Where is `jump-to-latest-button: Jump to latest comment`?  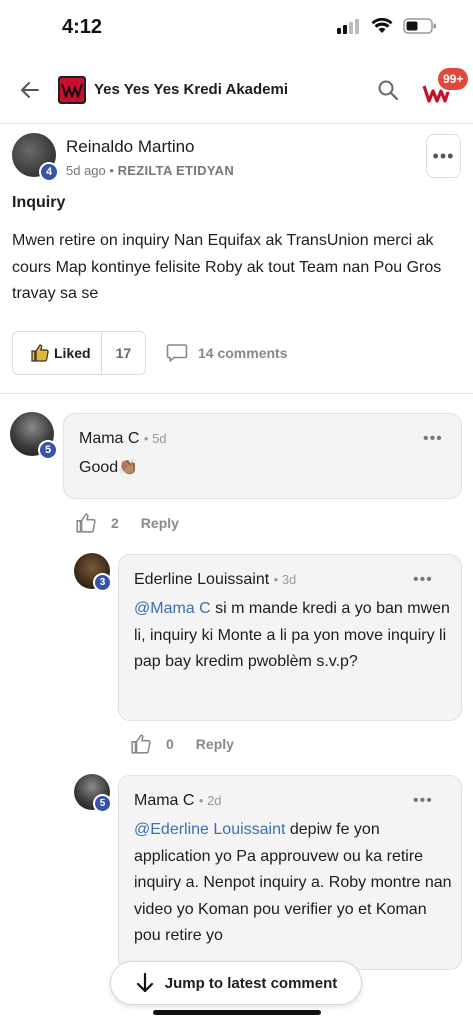
jump-to-latest-button: Jump to latest comment is located at coordinates (236, 983).